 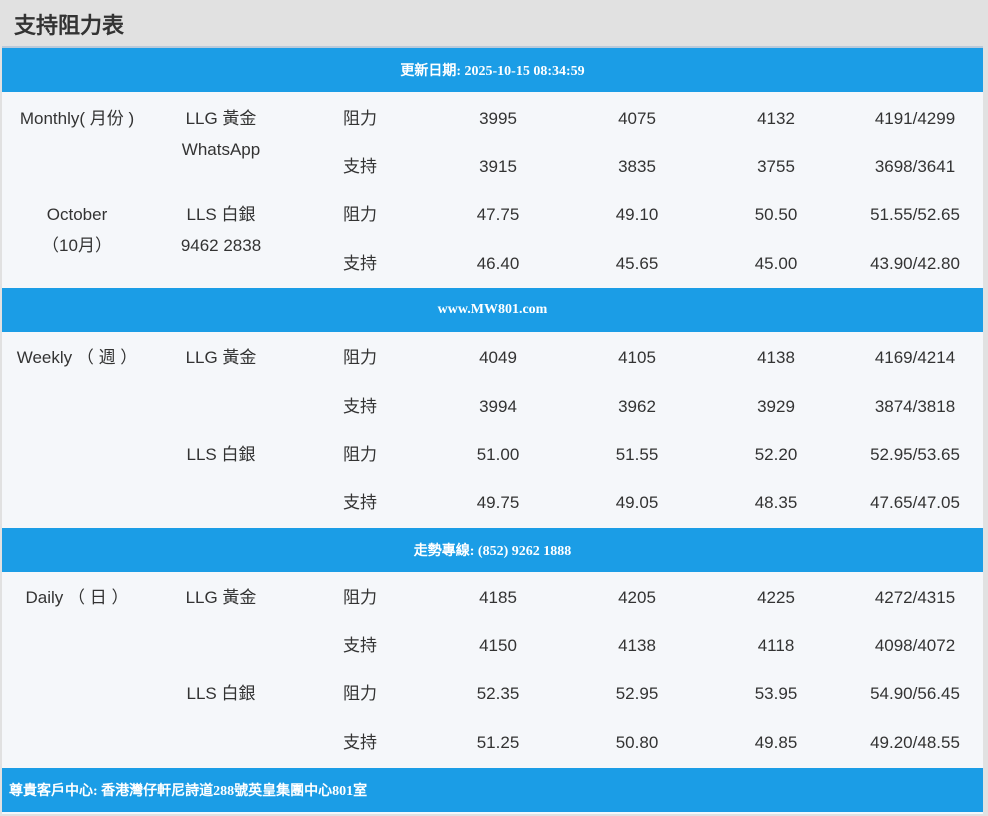 I want to click on whatsapp-number: 9462 2838, so click(x=221, y=245).